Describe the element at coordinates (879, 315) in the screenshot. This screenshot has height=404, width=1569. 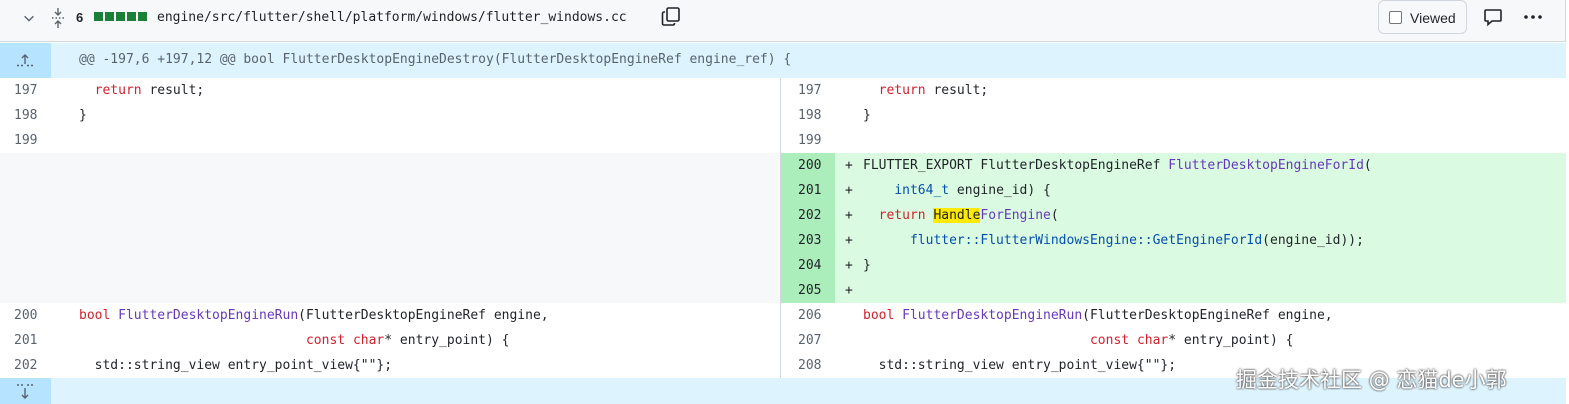
I see `keyword: bool` at that location.